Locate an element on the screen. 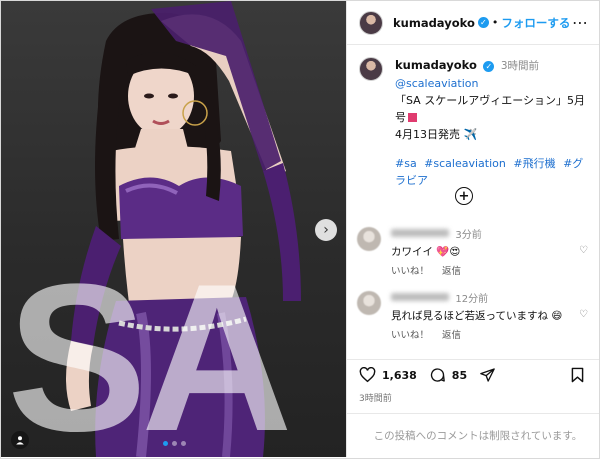  chevron-right-icon: › is located at coordinates (326, 230).